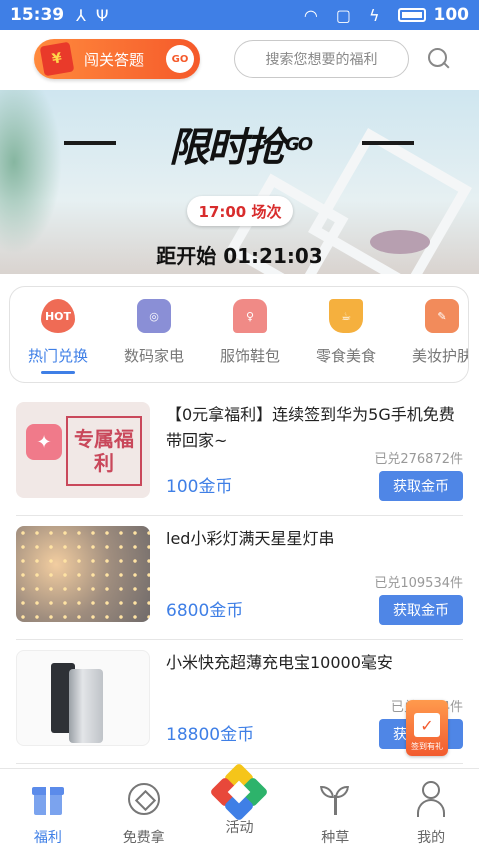 The image size is (479, 852). Describe the element at coordinates (279, 662) in the screenshot. I see `product-title: 小米快充超薄充电宝10000毫安` at that location.